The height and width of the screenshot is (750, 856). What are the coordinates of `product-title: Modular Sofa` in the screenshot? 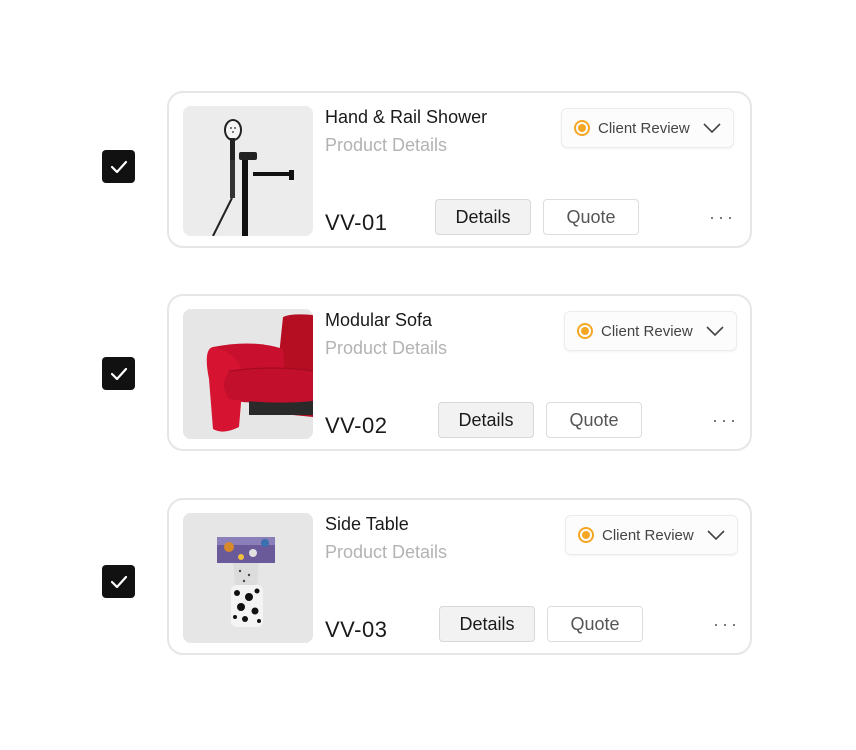 It's located at (379, 320).